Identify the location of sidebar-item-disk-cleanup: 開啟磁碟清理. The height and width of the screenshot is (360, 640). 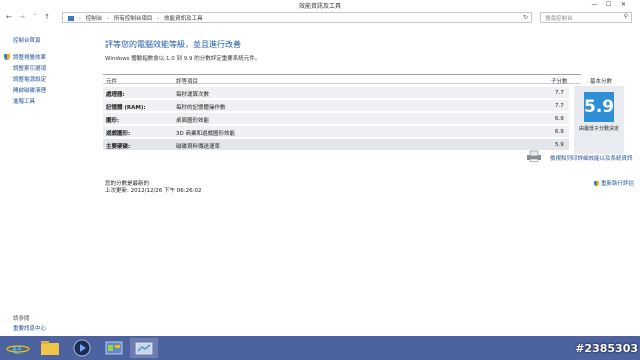
(29, 90).